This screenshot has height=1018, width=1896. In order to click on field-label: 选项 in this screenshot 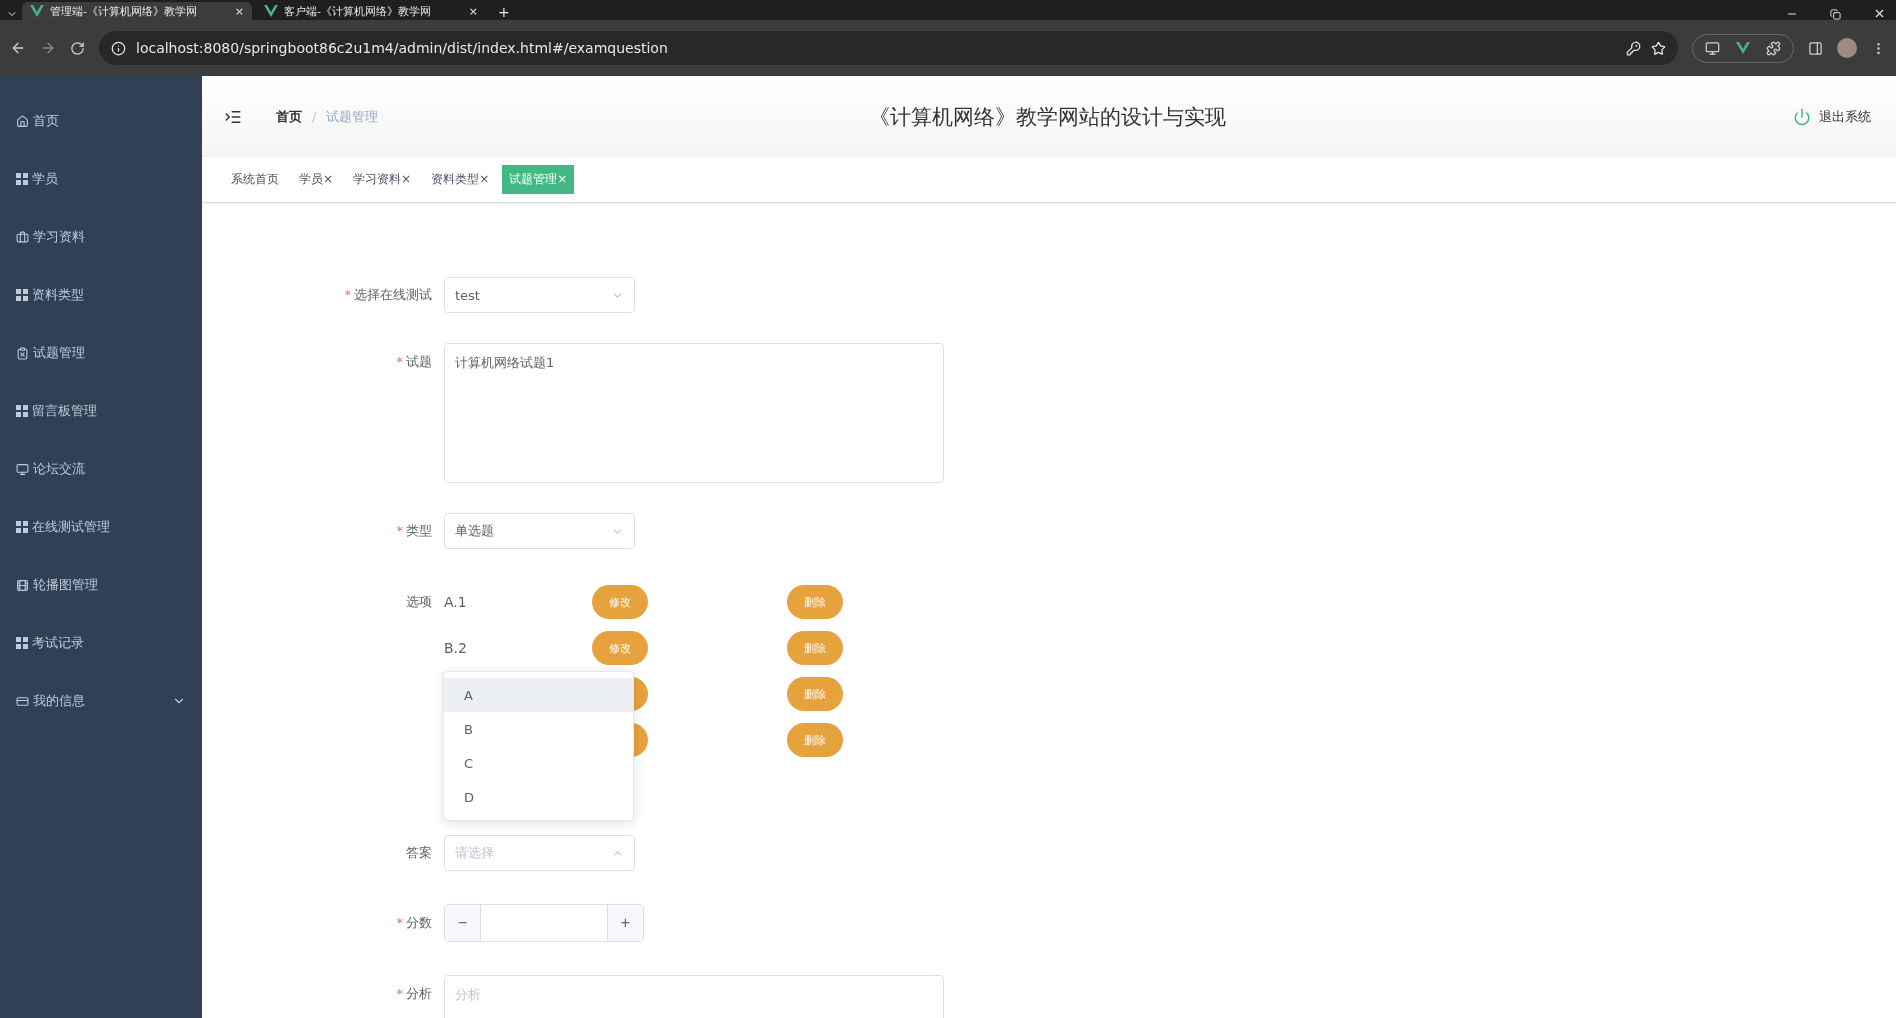, I will do `click(419, 602)`.